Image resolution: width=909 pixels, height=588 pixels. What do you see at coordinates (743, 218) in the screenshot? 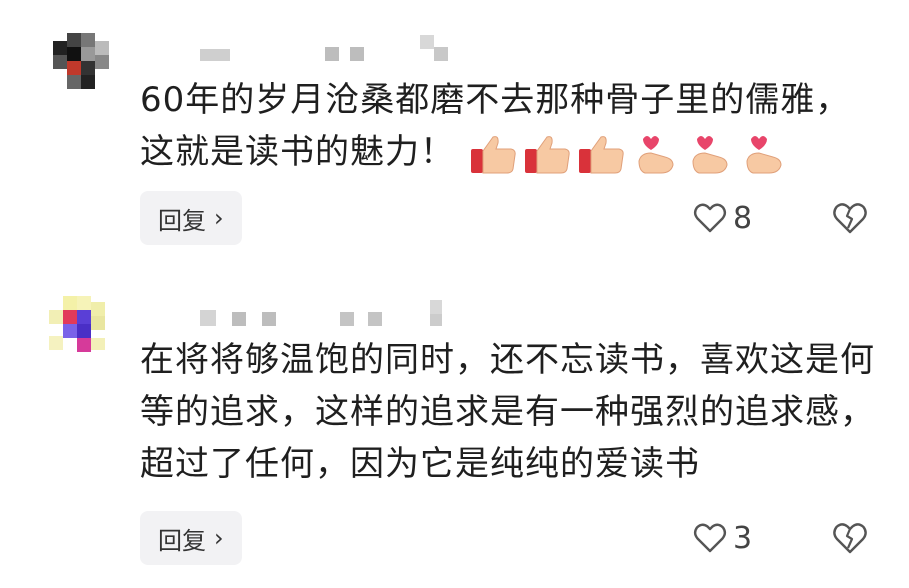
I see `like-count: 8` at bounding box center [743, 218].